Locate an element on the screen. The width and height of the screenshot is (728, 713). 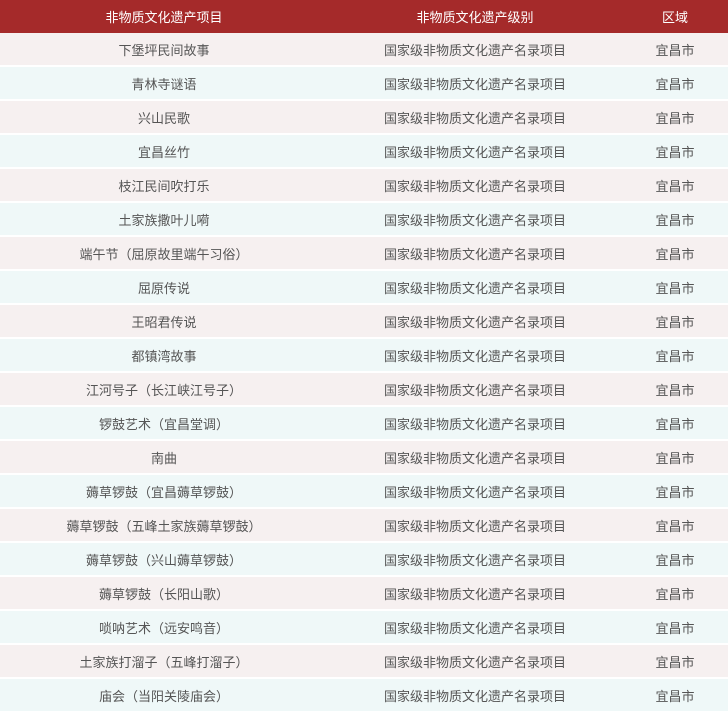
cell-project: 宜昌丝竹 is located at coordinates (164, 151).